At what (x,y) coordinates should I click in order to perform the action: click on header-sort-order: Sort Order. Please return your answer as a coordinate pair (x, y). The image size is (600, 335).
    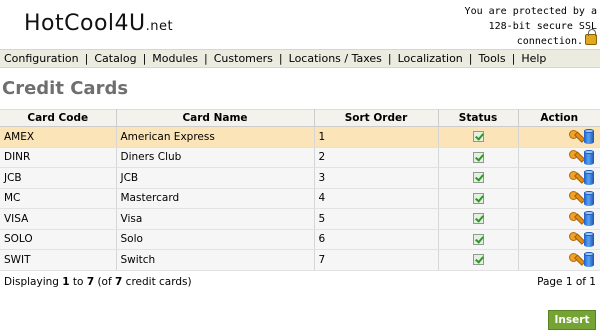
    Looking at the image, I should click on (376, 118).